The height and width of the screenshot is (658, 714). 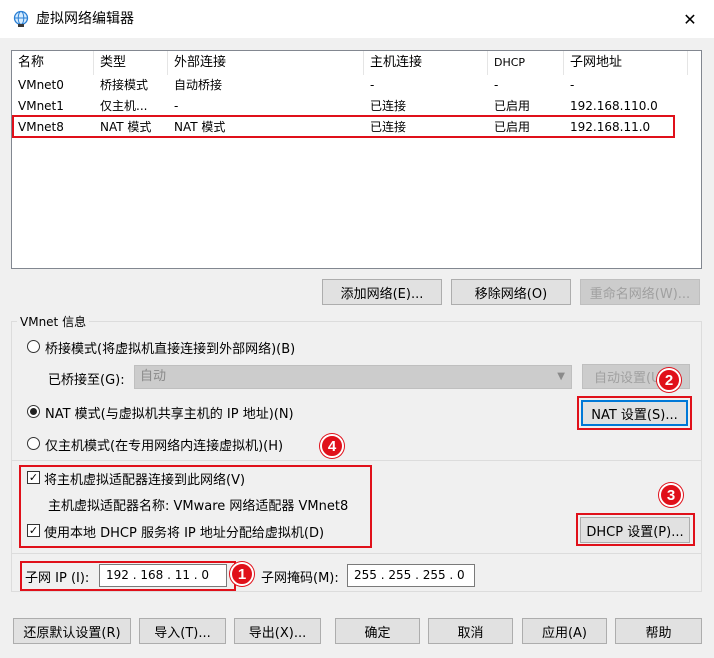 I want to click on close-icon: ✕, so click(x=690, y=19).